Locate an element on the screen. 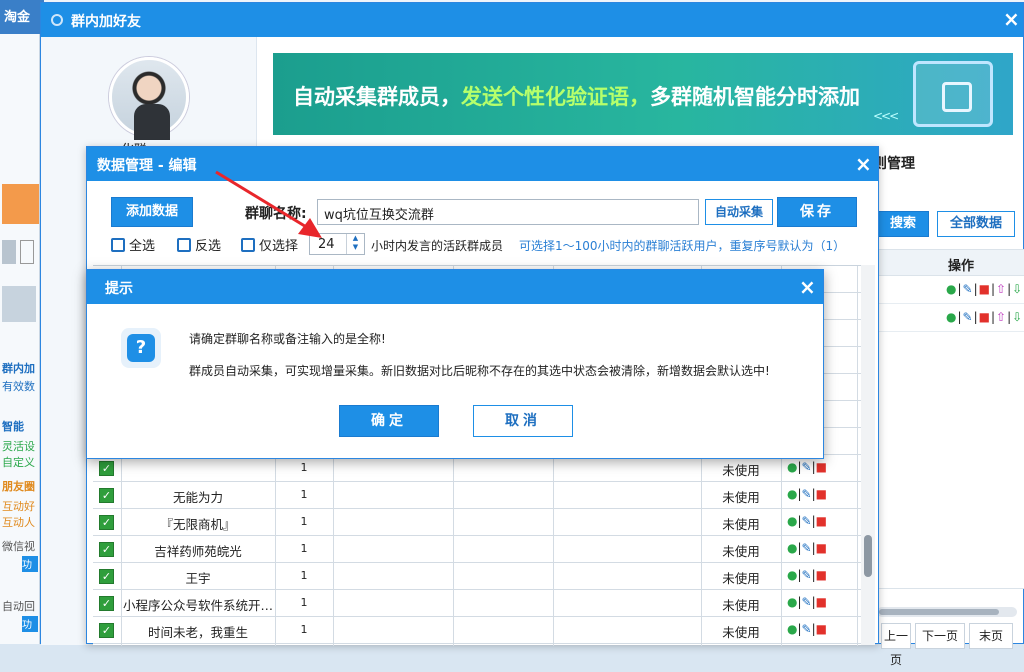 The height and width of the screenshot is (672, 1024). arrow-head is located at coordinates (310, 228).